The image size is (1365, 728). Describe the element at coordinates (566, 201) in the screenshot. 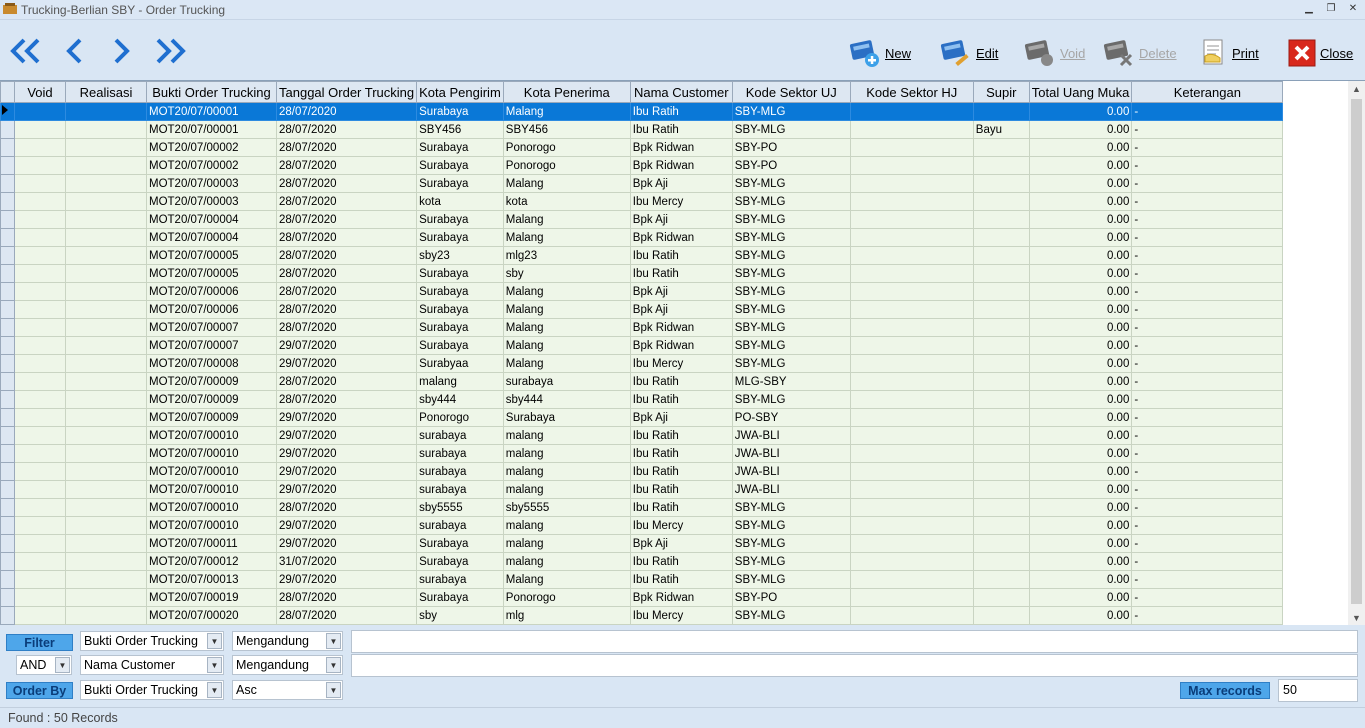

I see `cell-kota-penerima: kota` at that location.